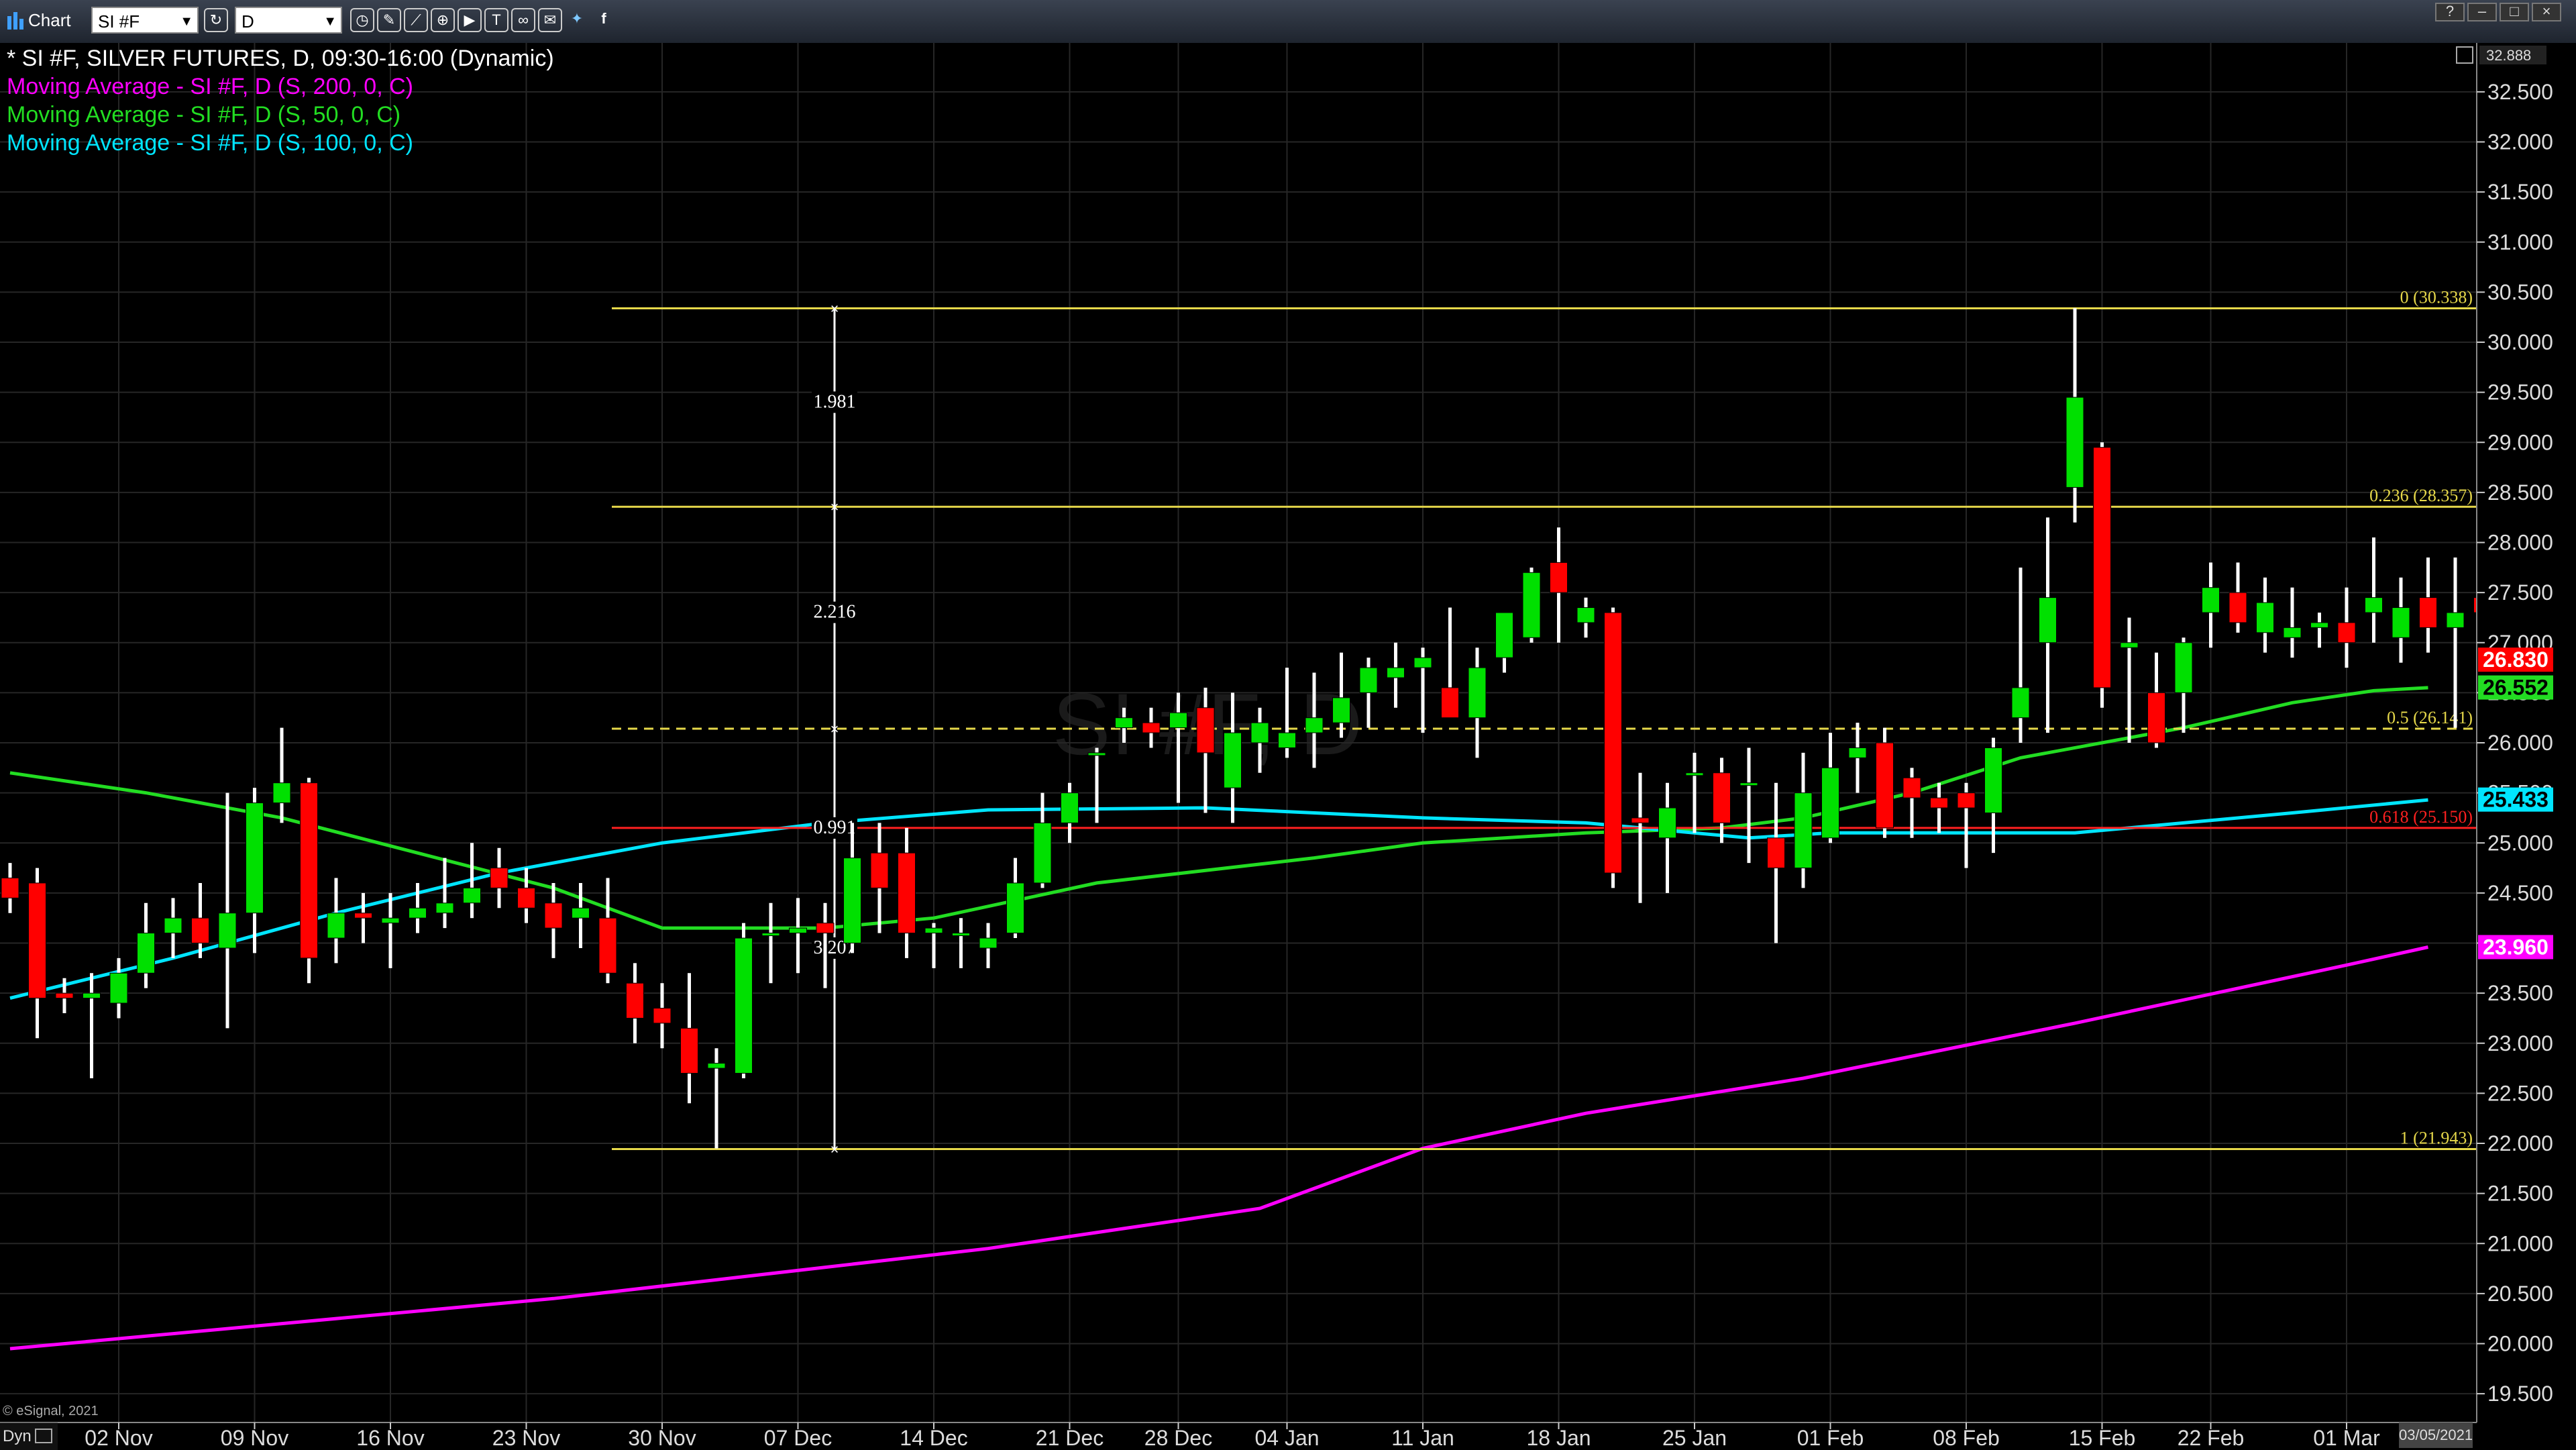 The width and height of the screenshot is (2576, 1450). I want to click on facebook-icon: f, so click(604, 20).